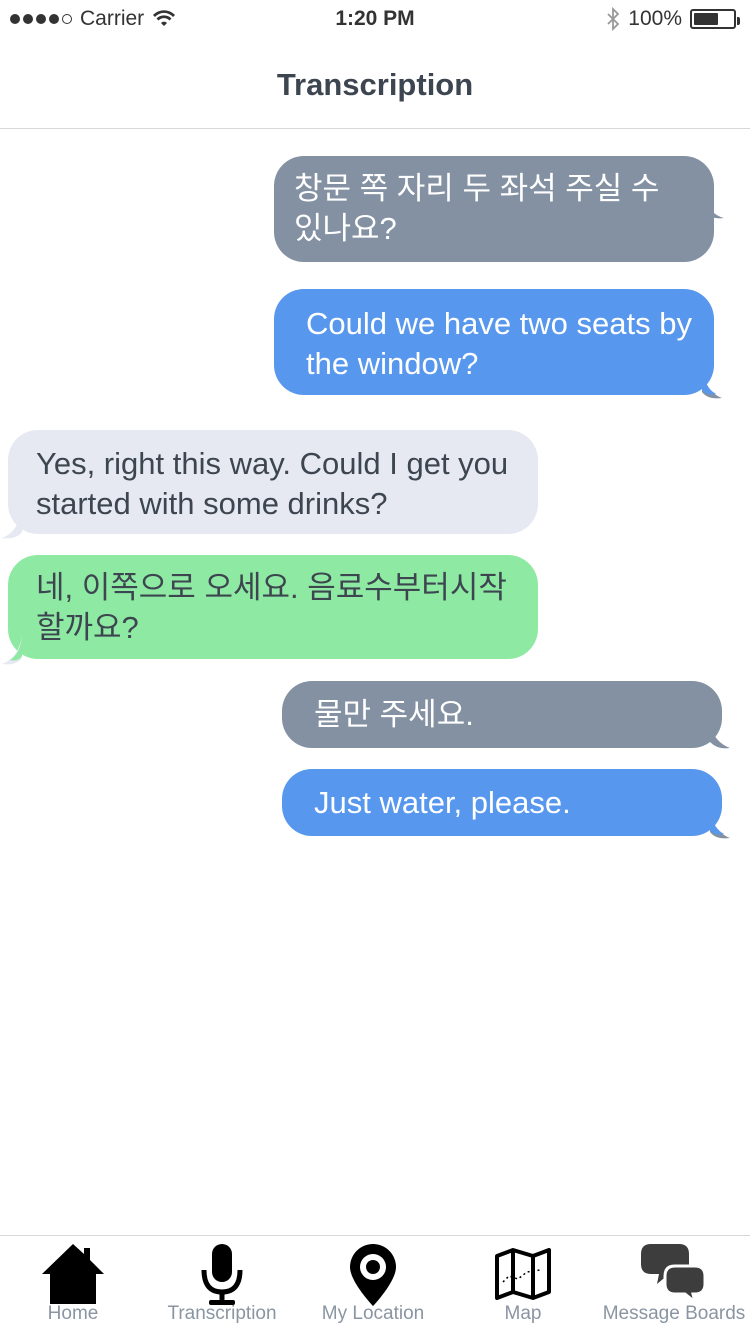 The width and height of the screenshot is (750, 1334). I want to click on message-bubble-outgoing-english: Just water, please., so click(502, 802).